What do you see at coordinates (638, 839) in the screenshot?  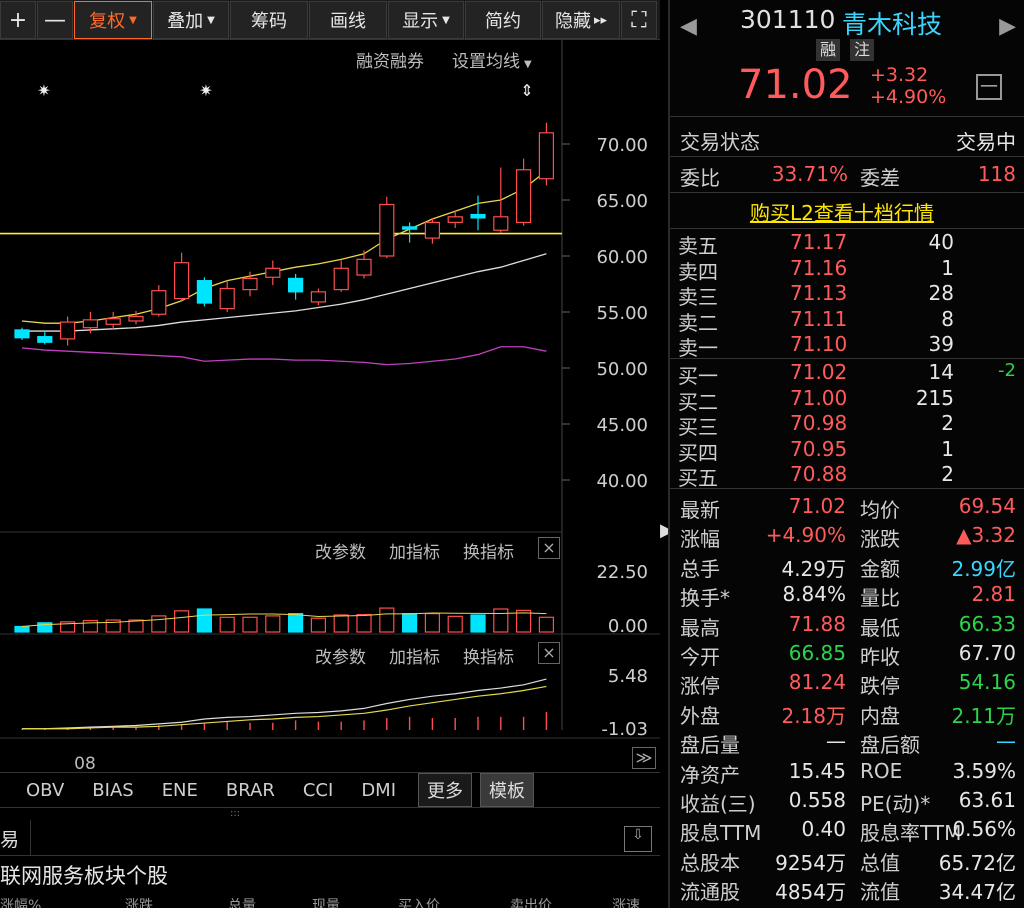 I see `download-icon: ⇩` at bounding box center [638, 839].